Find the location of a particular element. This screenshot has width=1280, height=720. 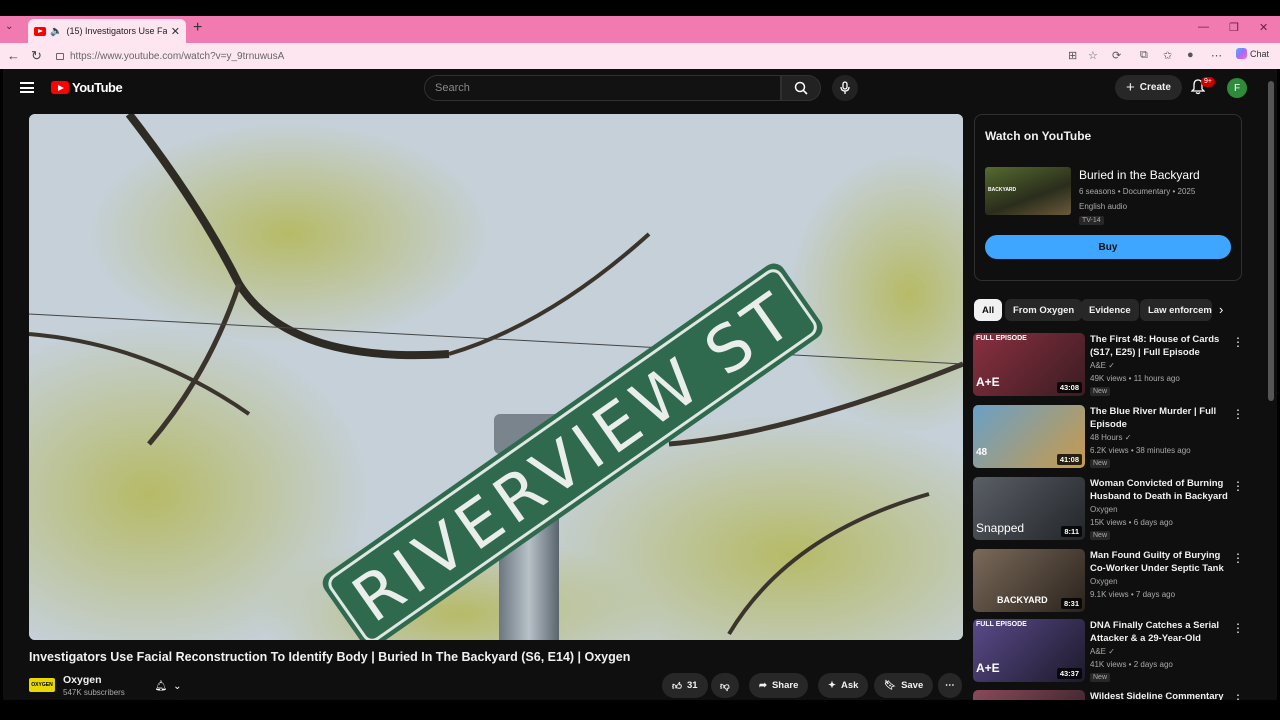

sparkle-icon: ✦ is located at coordinates (832, 685).